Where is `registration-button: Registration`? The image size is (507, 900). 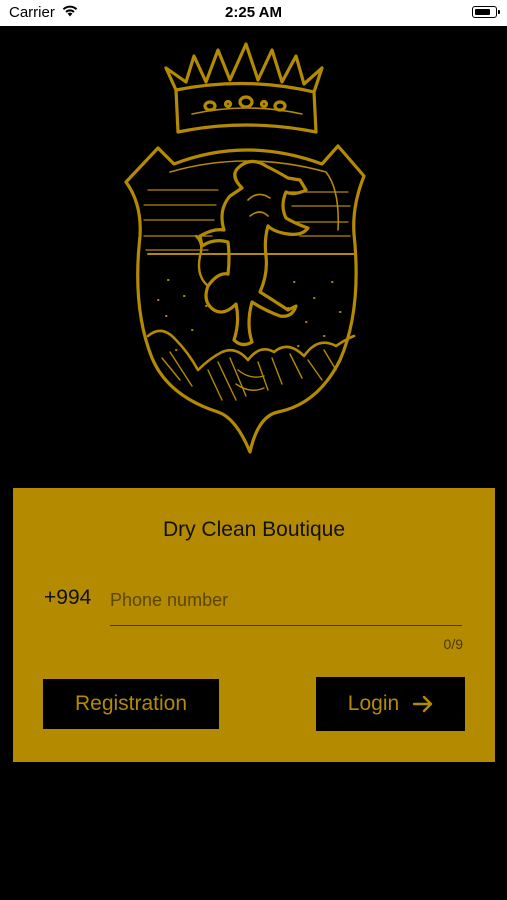 registration-button: Registration is located at coordinates (131, 704).